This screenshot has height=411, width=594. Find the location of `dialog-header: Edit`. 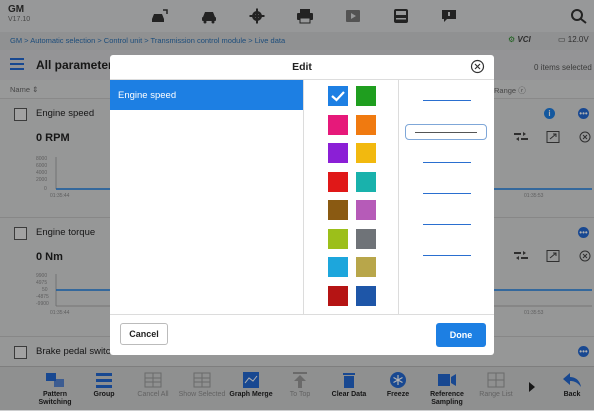

dialog-header: Edit is located at coordinates (302, 67).